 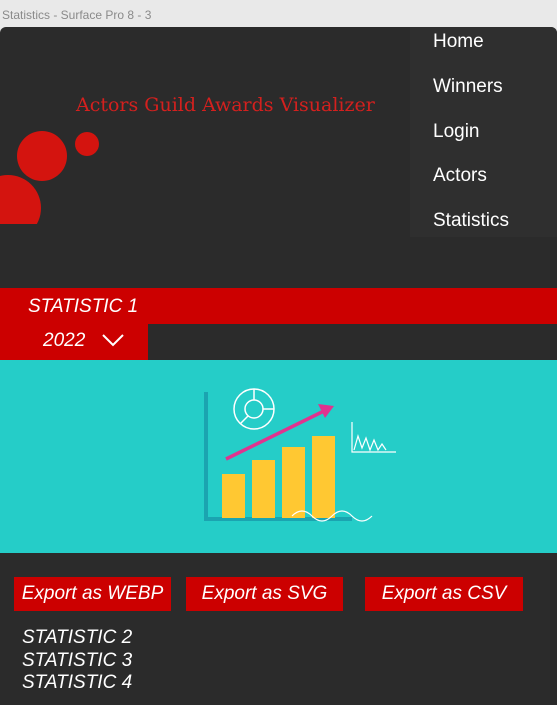 What do you see at coordinates (113, 340) in the screenshot?
I see `chevron-down-icon` at bounding box center [113, 340].